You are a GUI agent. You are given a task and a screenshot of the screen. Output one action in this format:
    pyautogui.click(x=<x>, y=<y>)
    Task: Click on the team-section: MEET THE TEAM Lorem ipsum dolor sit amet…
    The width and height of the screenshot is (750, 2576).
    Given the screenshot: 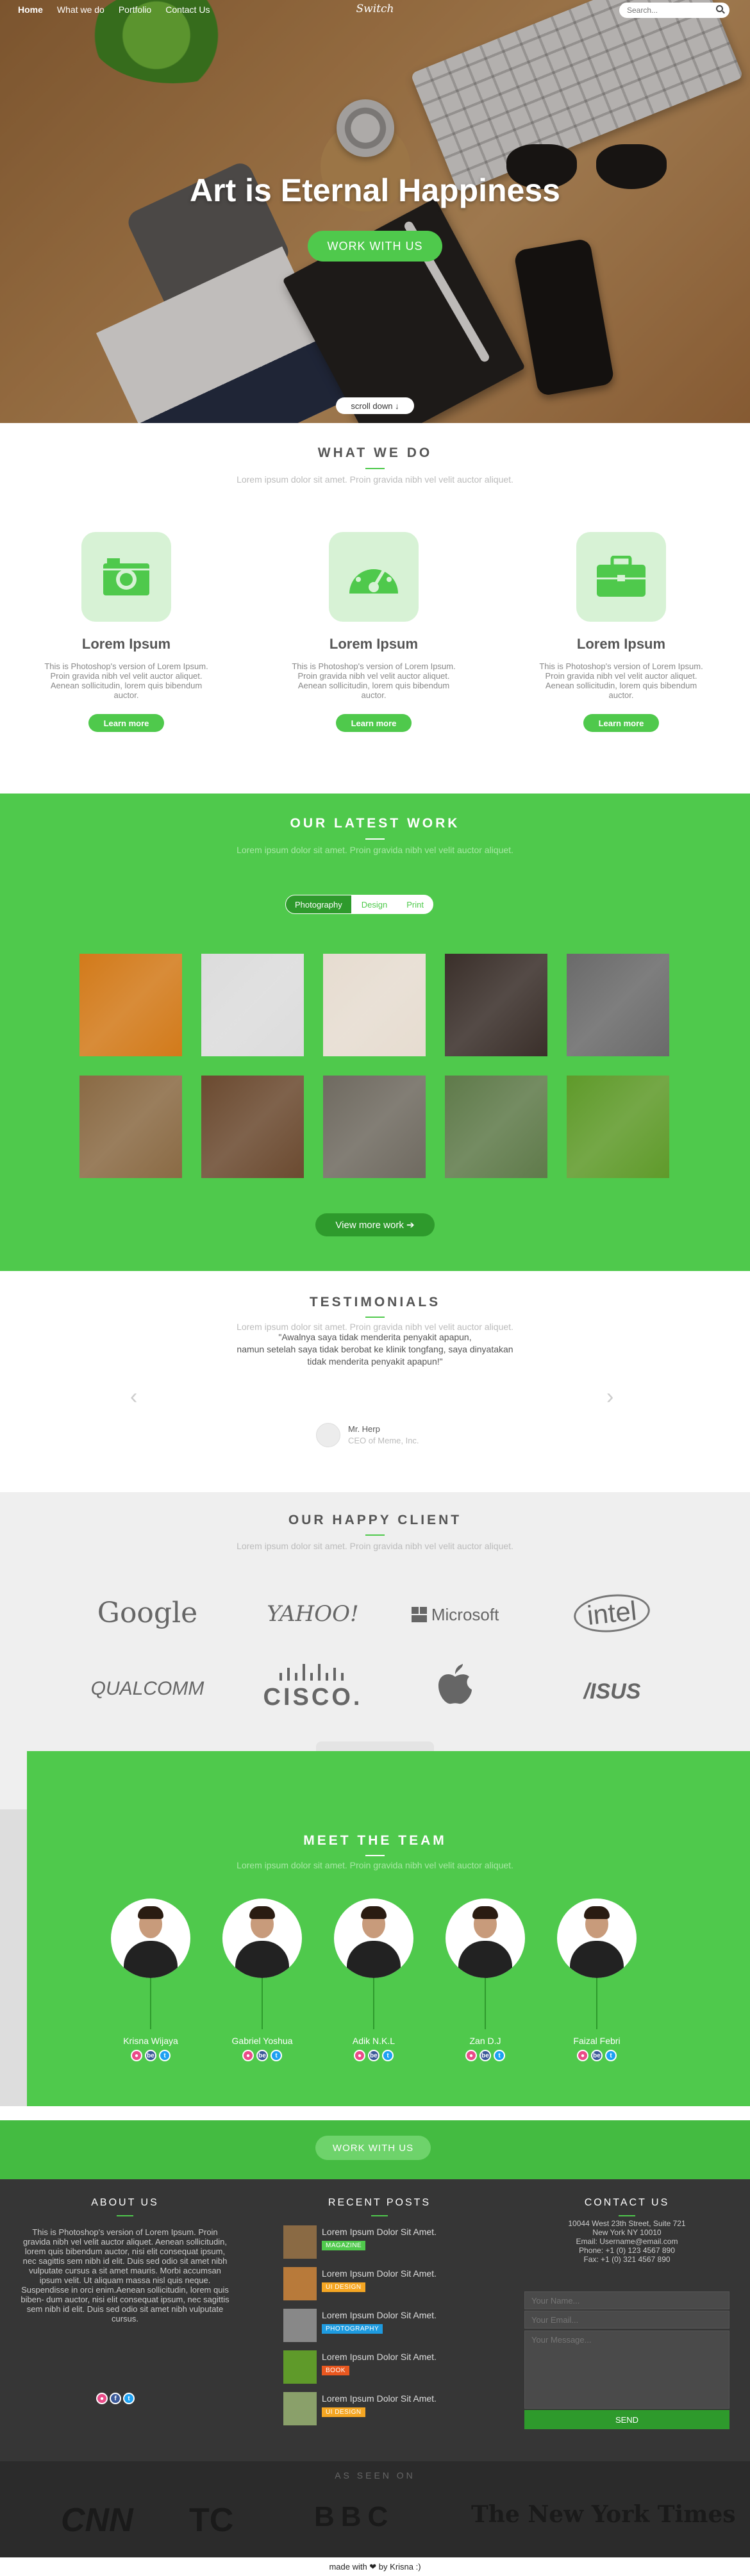 What is the action you would take?
    pyautogui.click(x=389, y=1928)
    